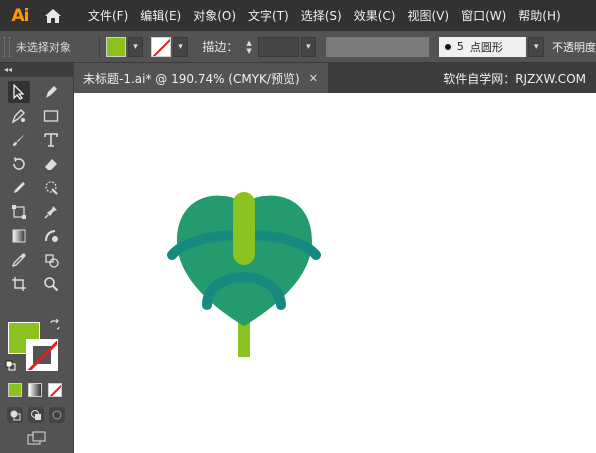 The width and height of the screenshot is (596, 453). I want to click on brush-size: 5, so click(460, 46).